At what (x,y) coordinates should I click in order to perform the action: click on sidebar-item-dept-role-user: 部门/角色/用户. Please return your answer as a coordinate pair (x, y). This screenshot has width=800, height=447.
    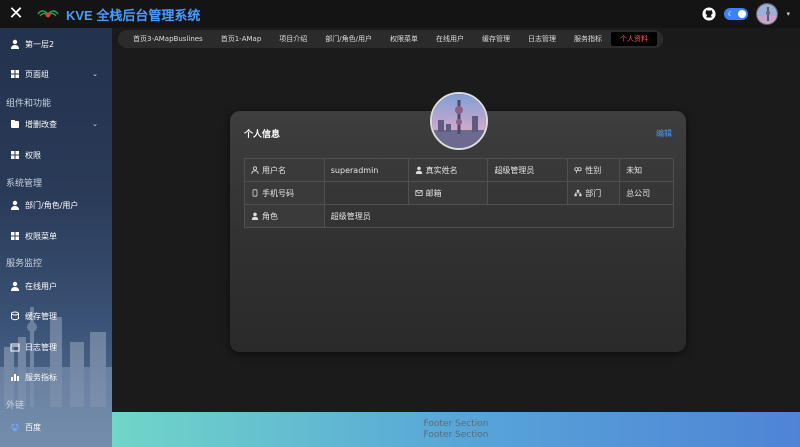
    Looking at the image, I should click on (56, 205).